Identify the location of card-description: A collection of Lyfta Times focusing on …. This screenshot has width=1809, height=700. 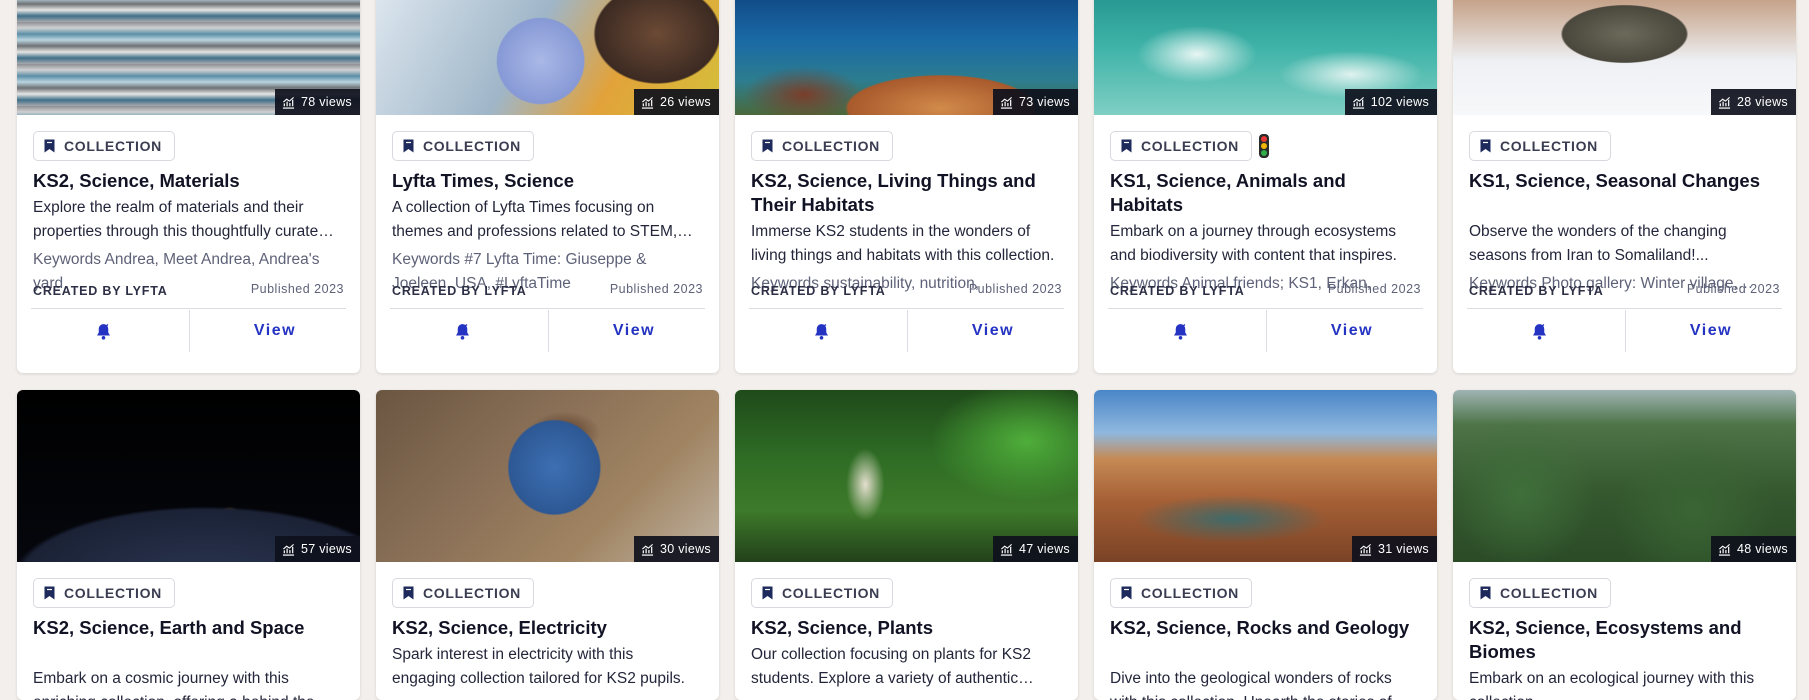
(535, 219).